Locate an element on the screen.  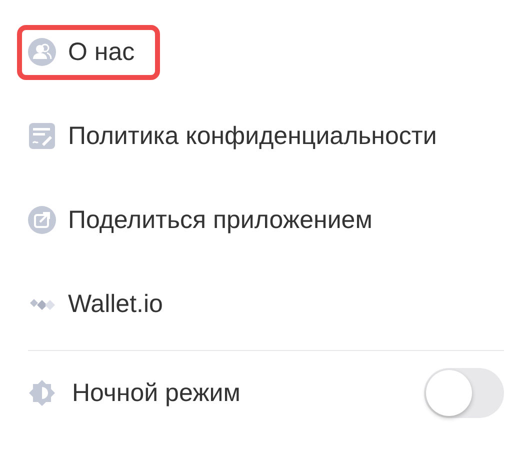
menu-label: Wallet.io is located at coordinates (115, 304).